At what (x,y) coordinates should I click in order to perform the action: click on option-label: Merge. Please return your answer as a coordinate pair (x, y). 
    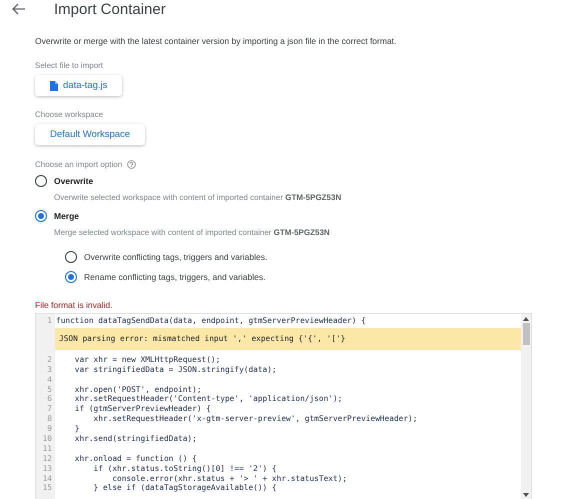
    Looking at the image, I should click on (67, 216).